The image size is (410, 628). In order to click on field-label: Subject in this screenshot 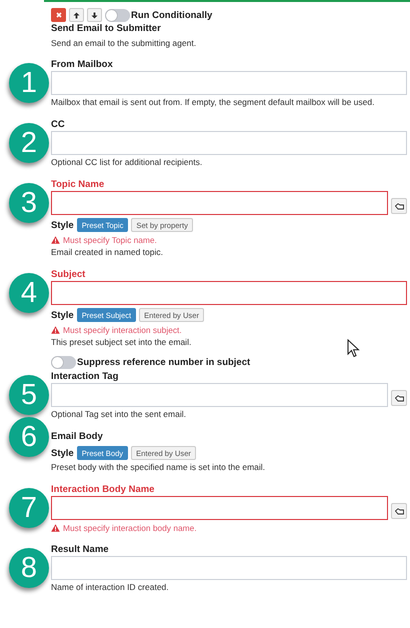, I will do `click(68, 274)`.